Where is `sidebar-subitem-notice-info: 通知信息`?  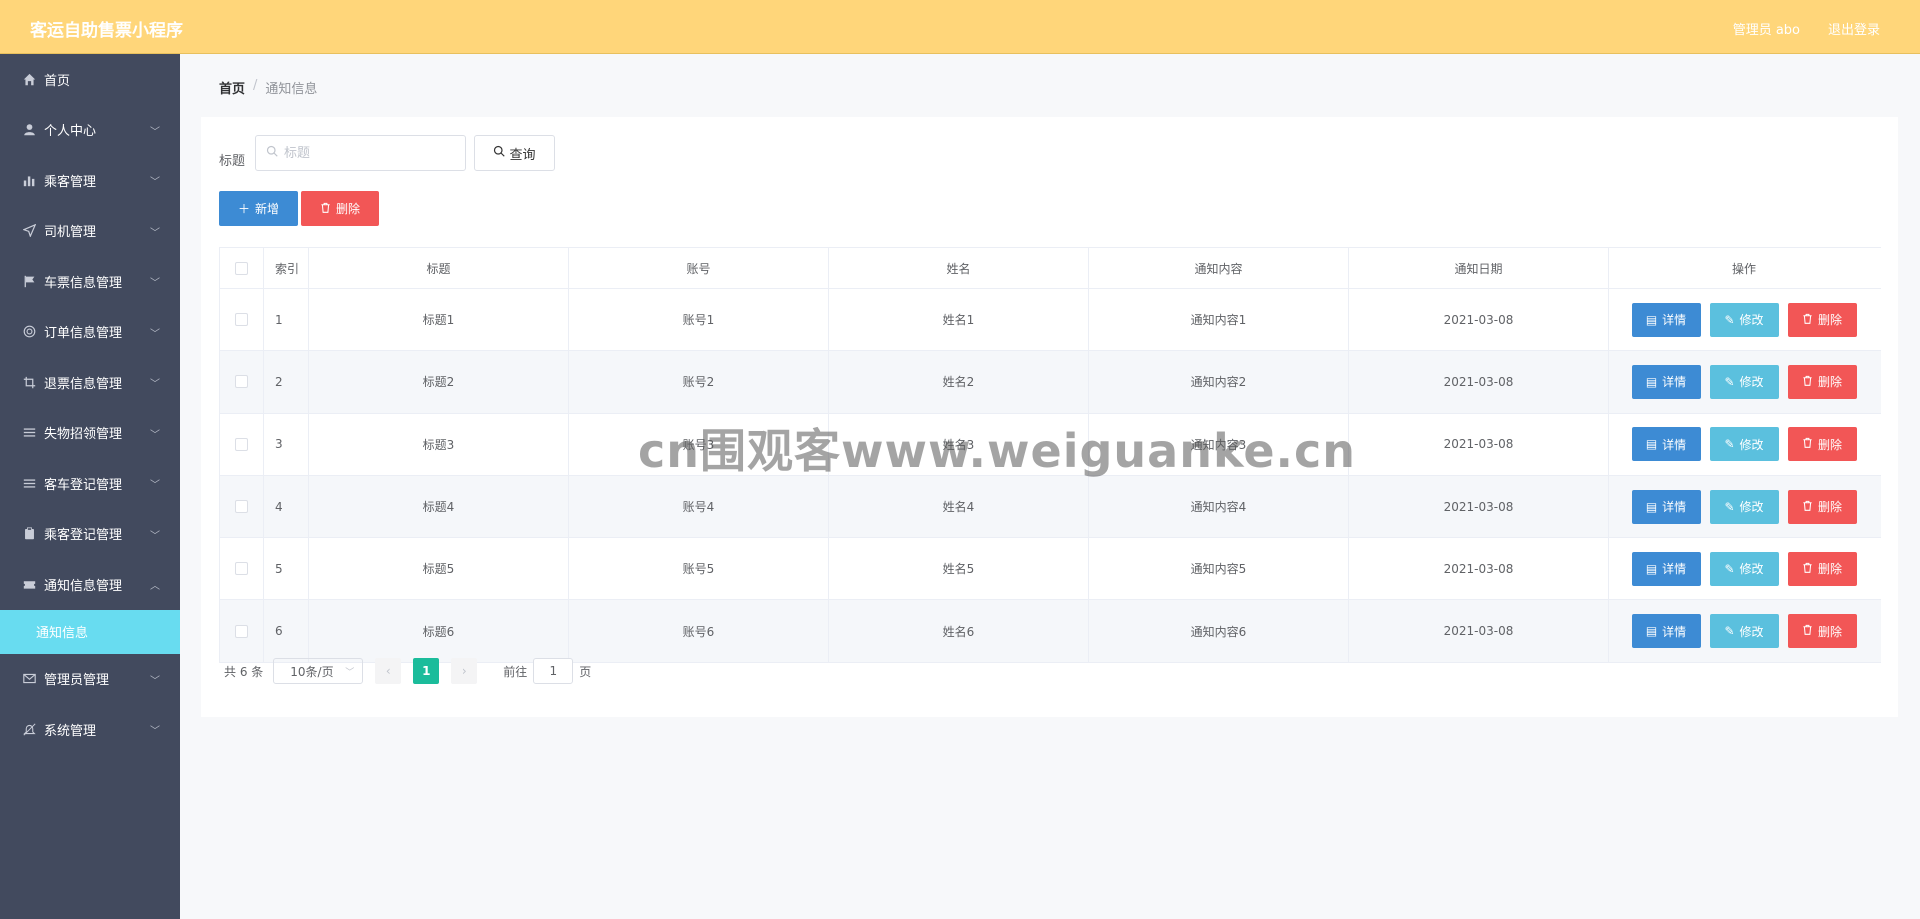
sidebar-subitem-notice-info: 通知信息 is located at coordinates (90, 631).